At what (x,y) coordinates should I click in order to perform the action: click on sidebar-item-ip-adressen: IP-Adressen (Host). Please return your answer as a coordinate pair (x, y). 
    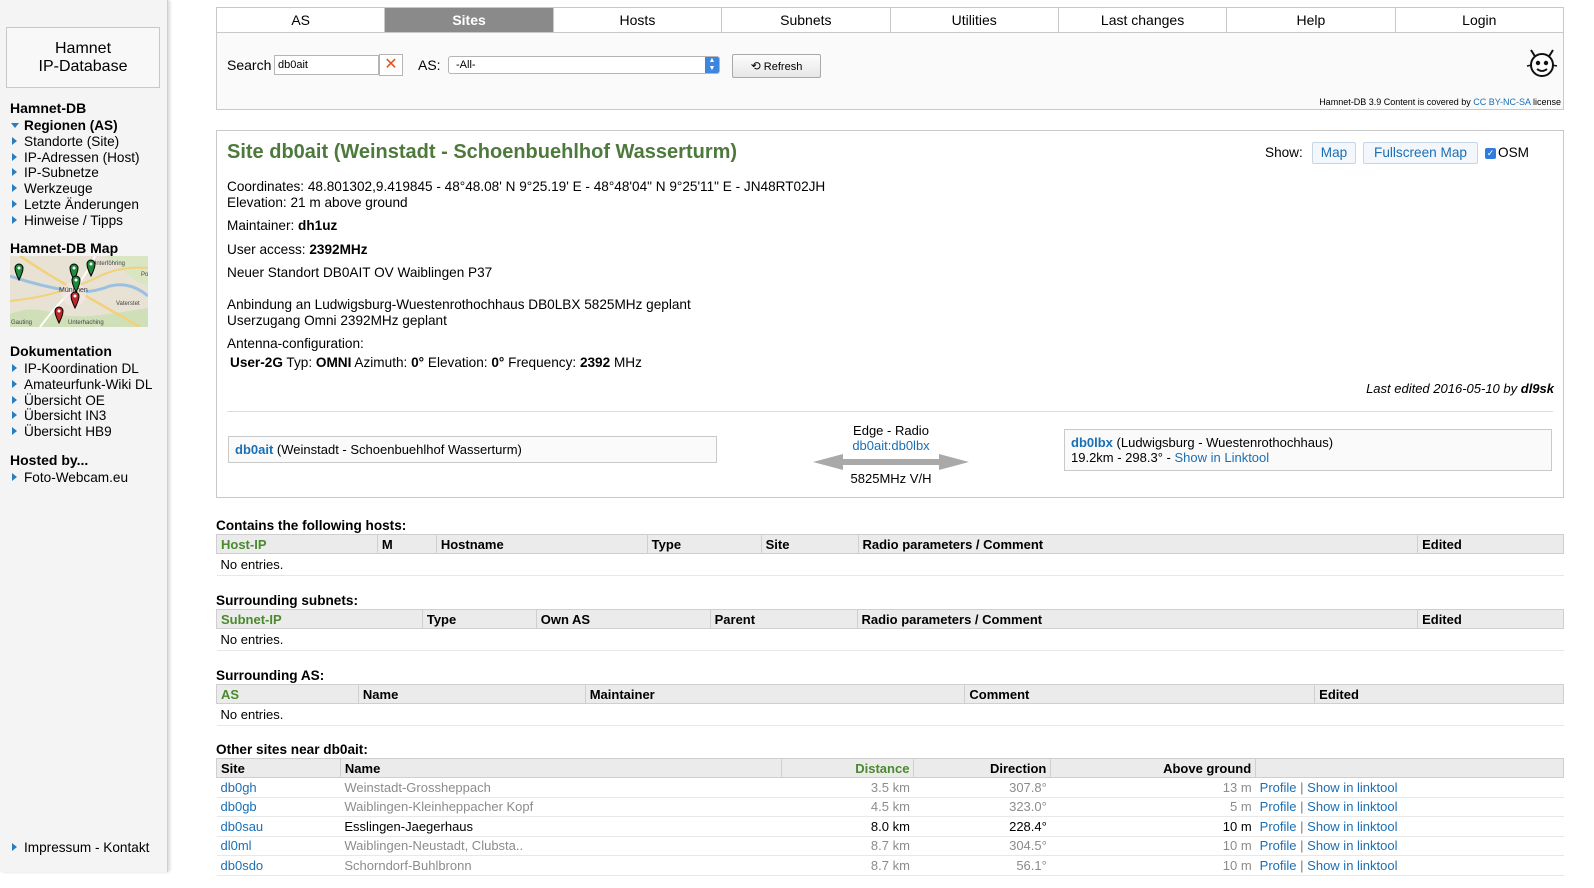
    Looking at the image, I should click on (75, 158).